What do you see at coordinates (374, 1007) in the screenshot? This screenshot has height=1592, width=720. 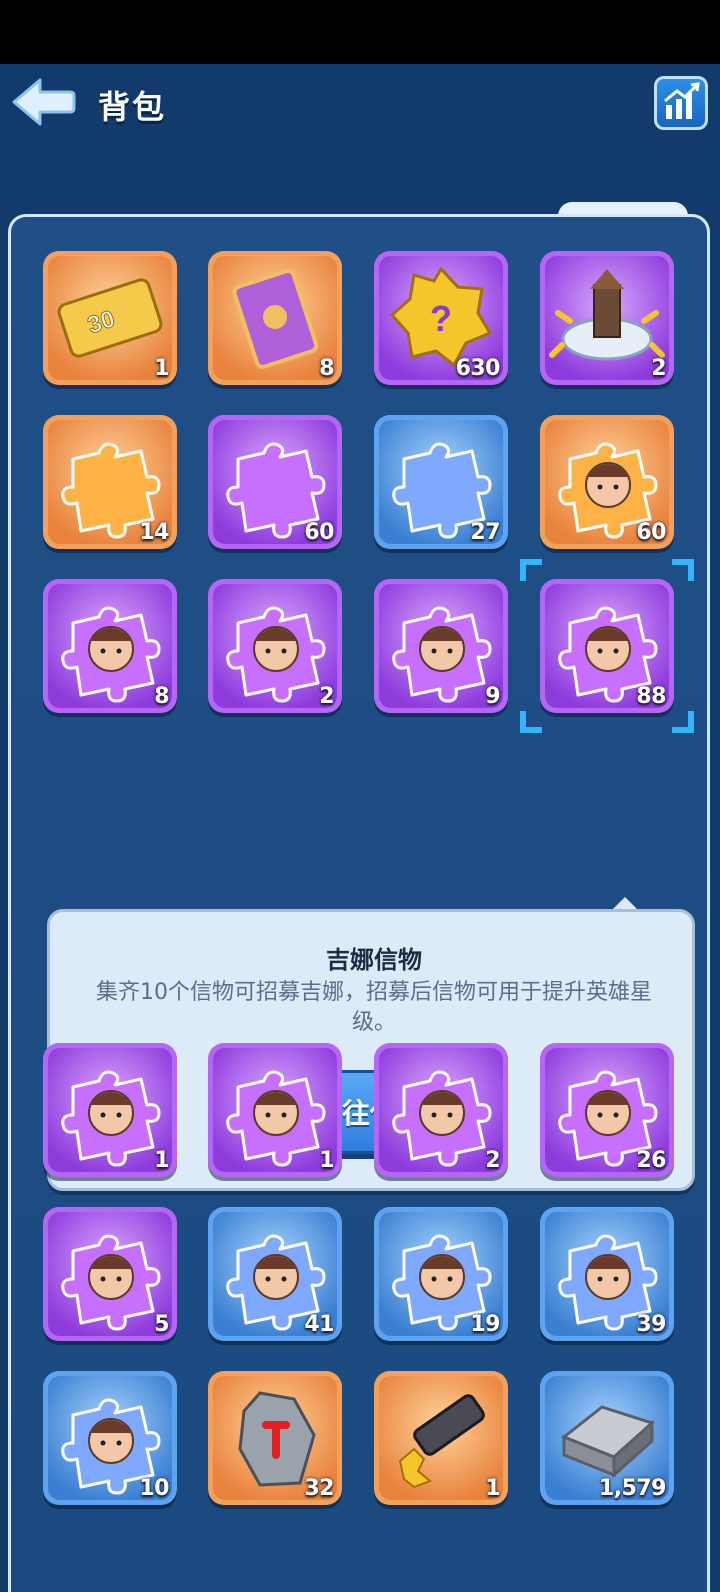 I see `tooltip-description: 集齐10个信物可招募吉娜，招募后信物可用于提升英雄星级。` at bounding box center [374, 1007].